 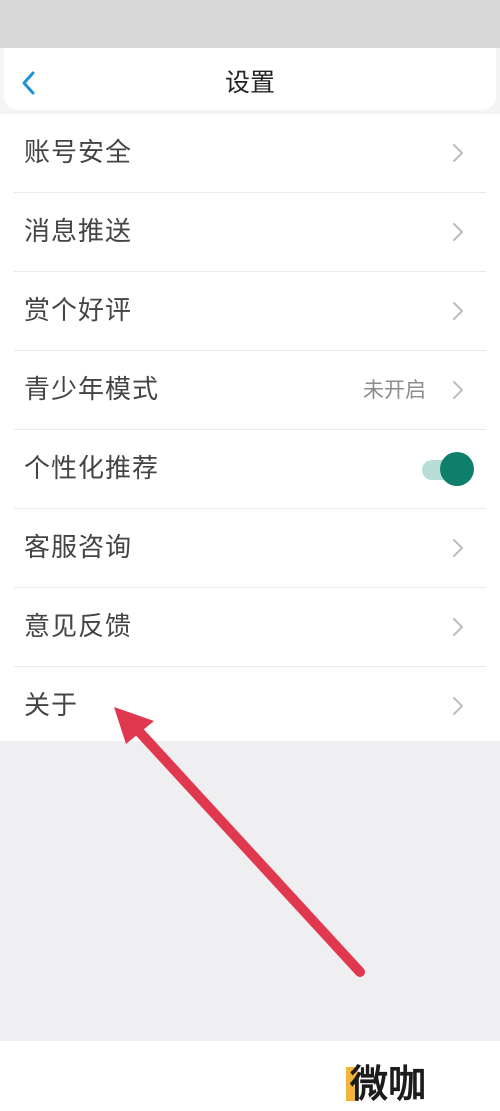 I want to click on nav-card: 设置, so click(x=250, y=79).